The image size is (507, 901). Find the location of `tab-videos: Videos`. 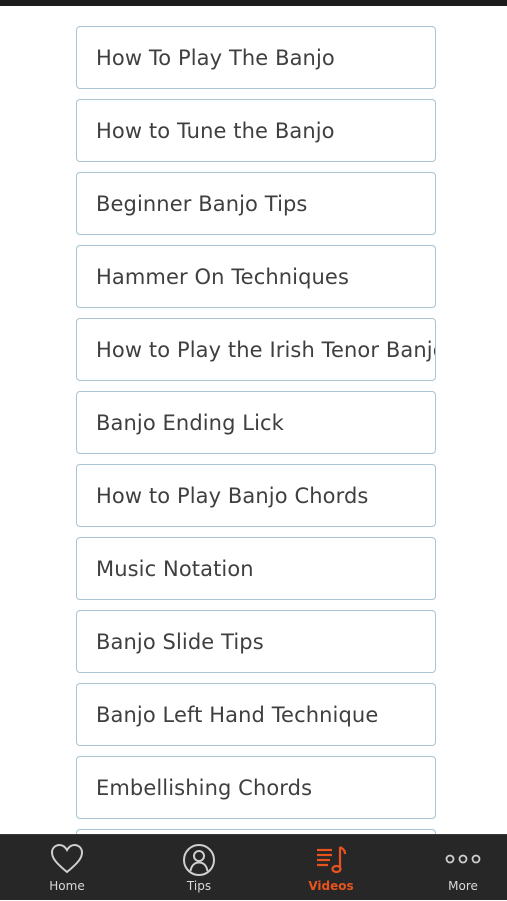

tab-videos: Videos is located at coordinates (331, 868).